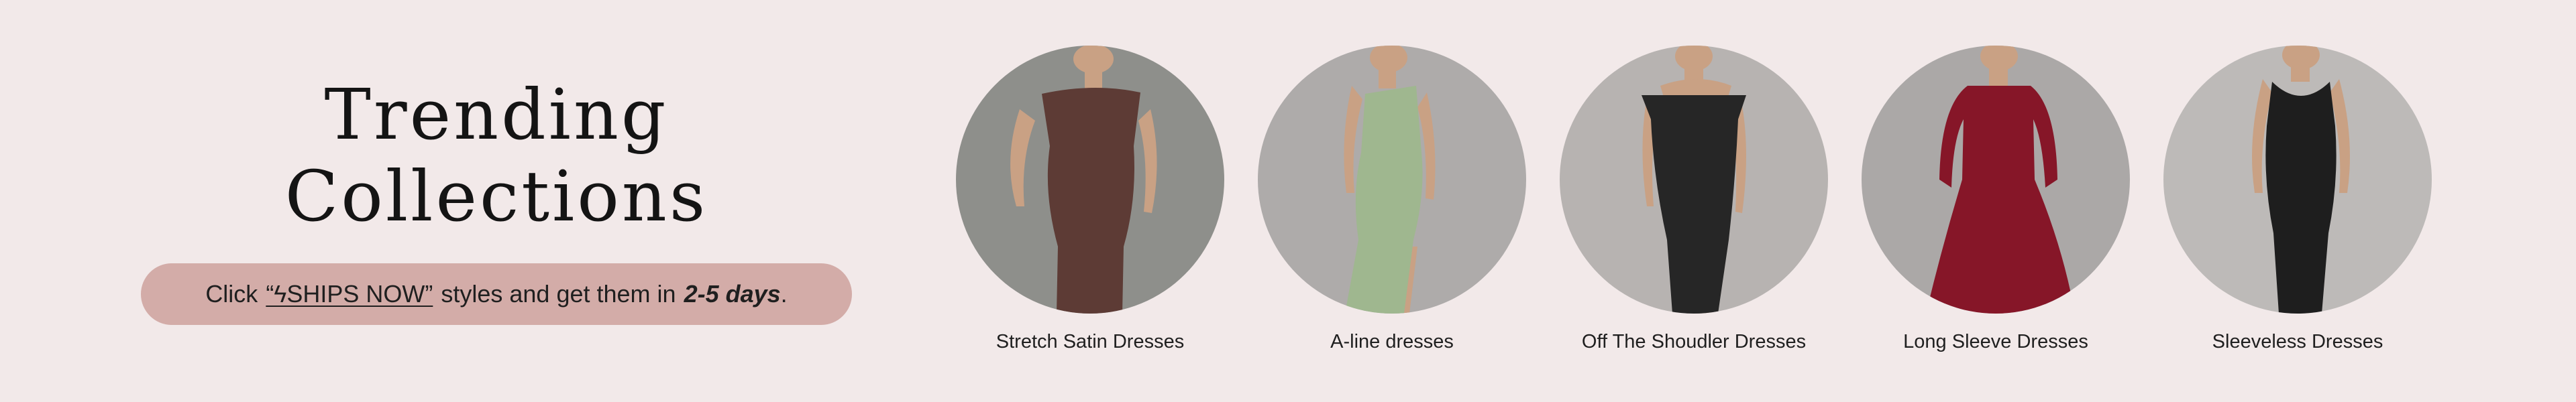 The width and height of the screenshot is (2576, 402). I want to click on collection-image-off-shoulder, so click(1694, 180).